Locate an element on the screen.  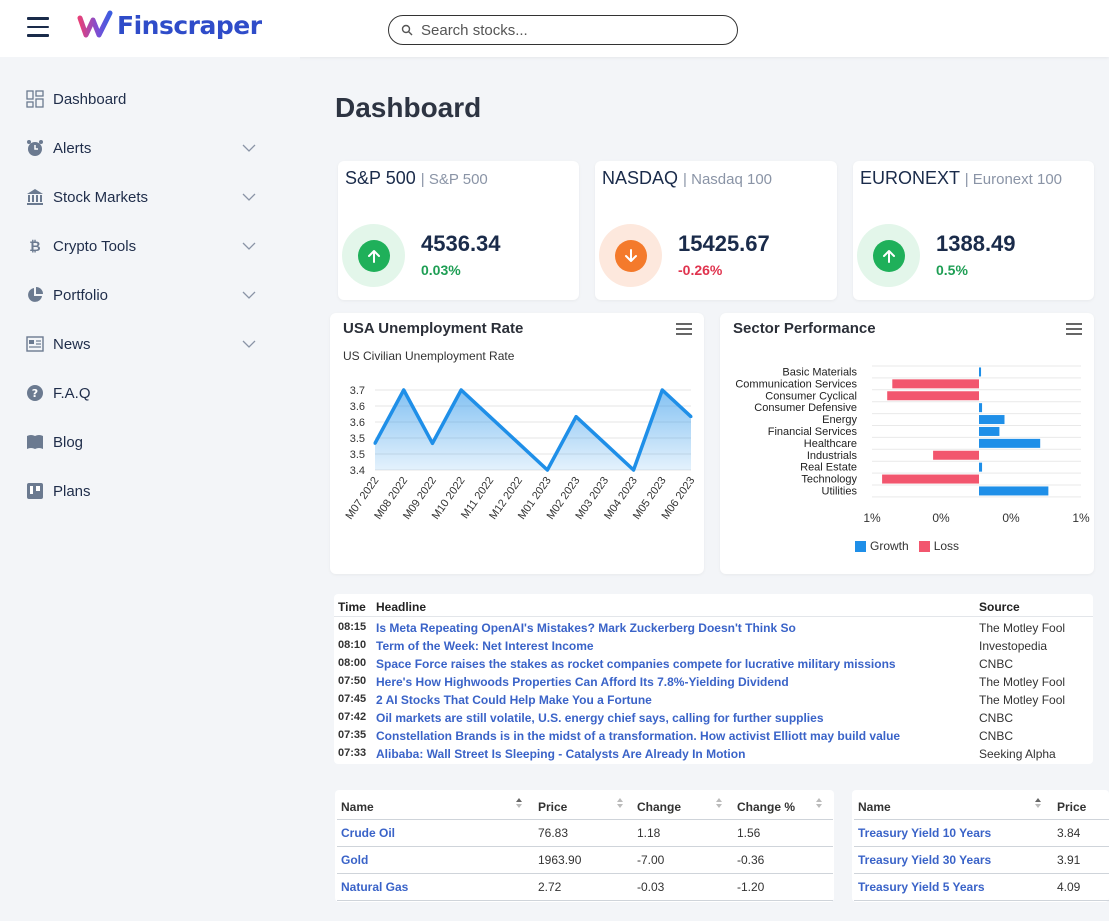
index-value: 1388.49 is located at coordinates (976, 243).